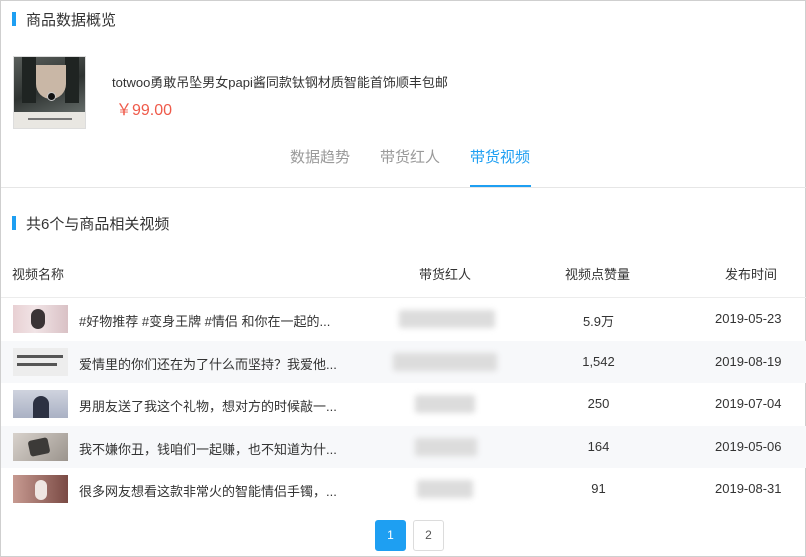 The height and width of the screenshot is (557, 806). I want to click on video-date: 2019-05-23, so click(748, 318).